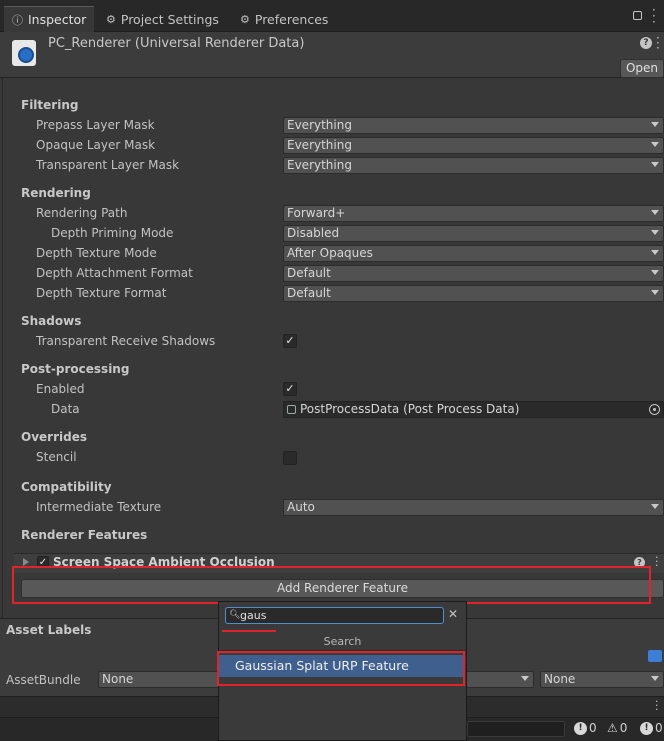 This screenshot has height=741, width=664. I want to click on search-input-value: gaus, so click(253, 615).